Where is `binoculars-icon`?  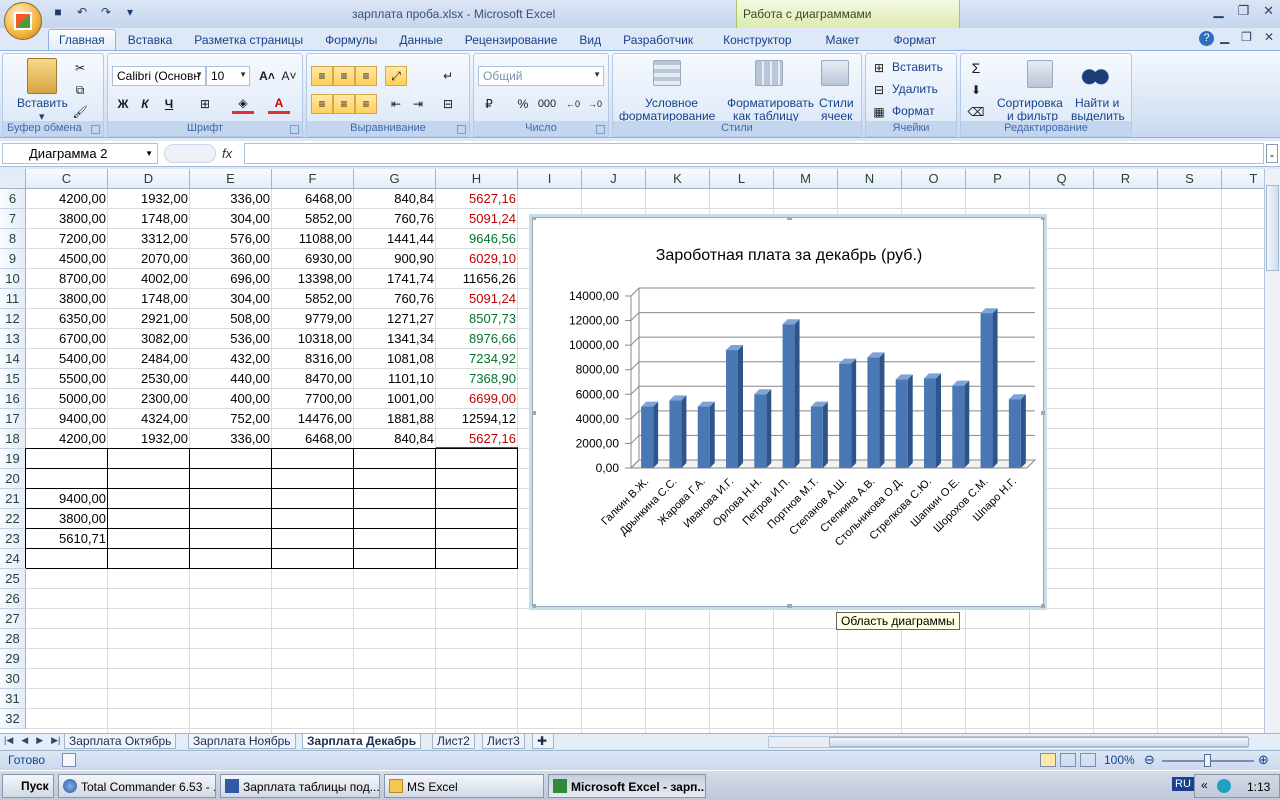
binoculars-icon is located at coordinates (1095, 74).